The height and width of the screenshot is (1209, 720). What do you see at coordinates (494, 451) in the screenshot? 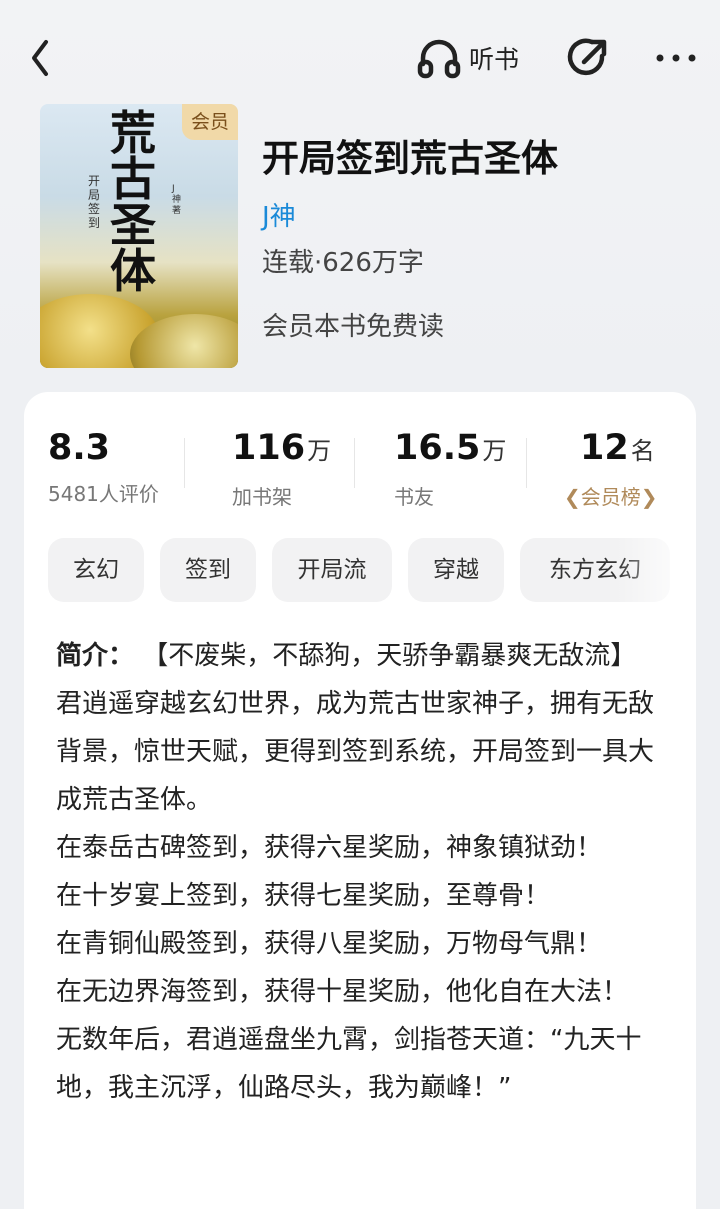
I see `readers-unit: 万` at bounding box center [494, 451].